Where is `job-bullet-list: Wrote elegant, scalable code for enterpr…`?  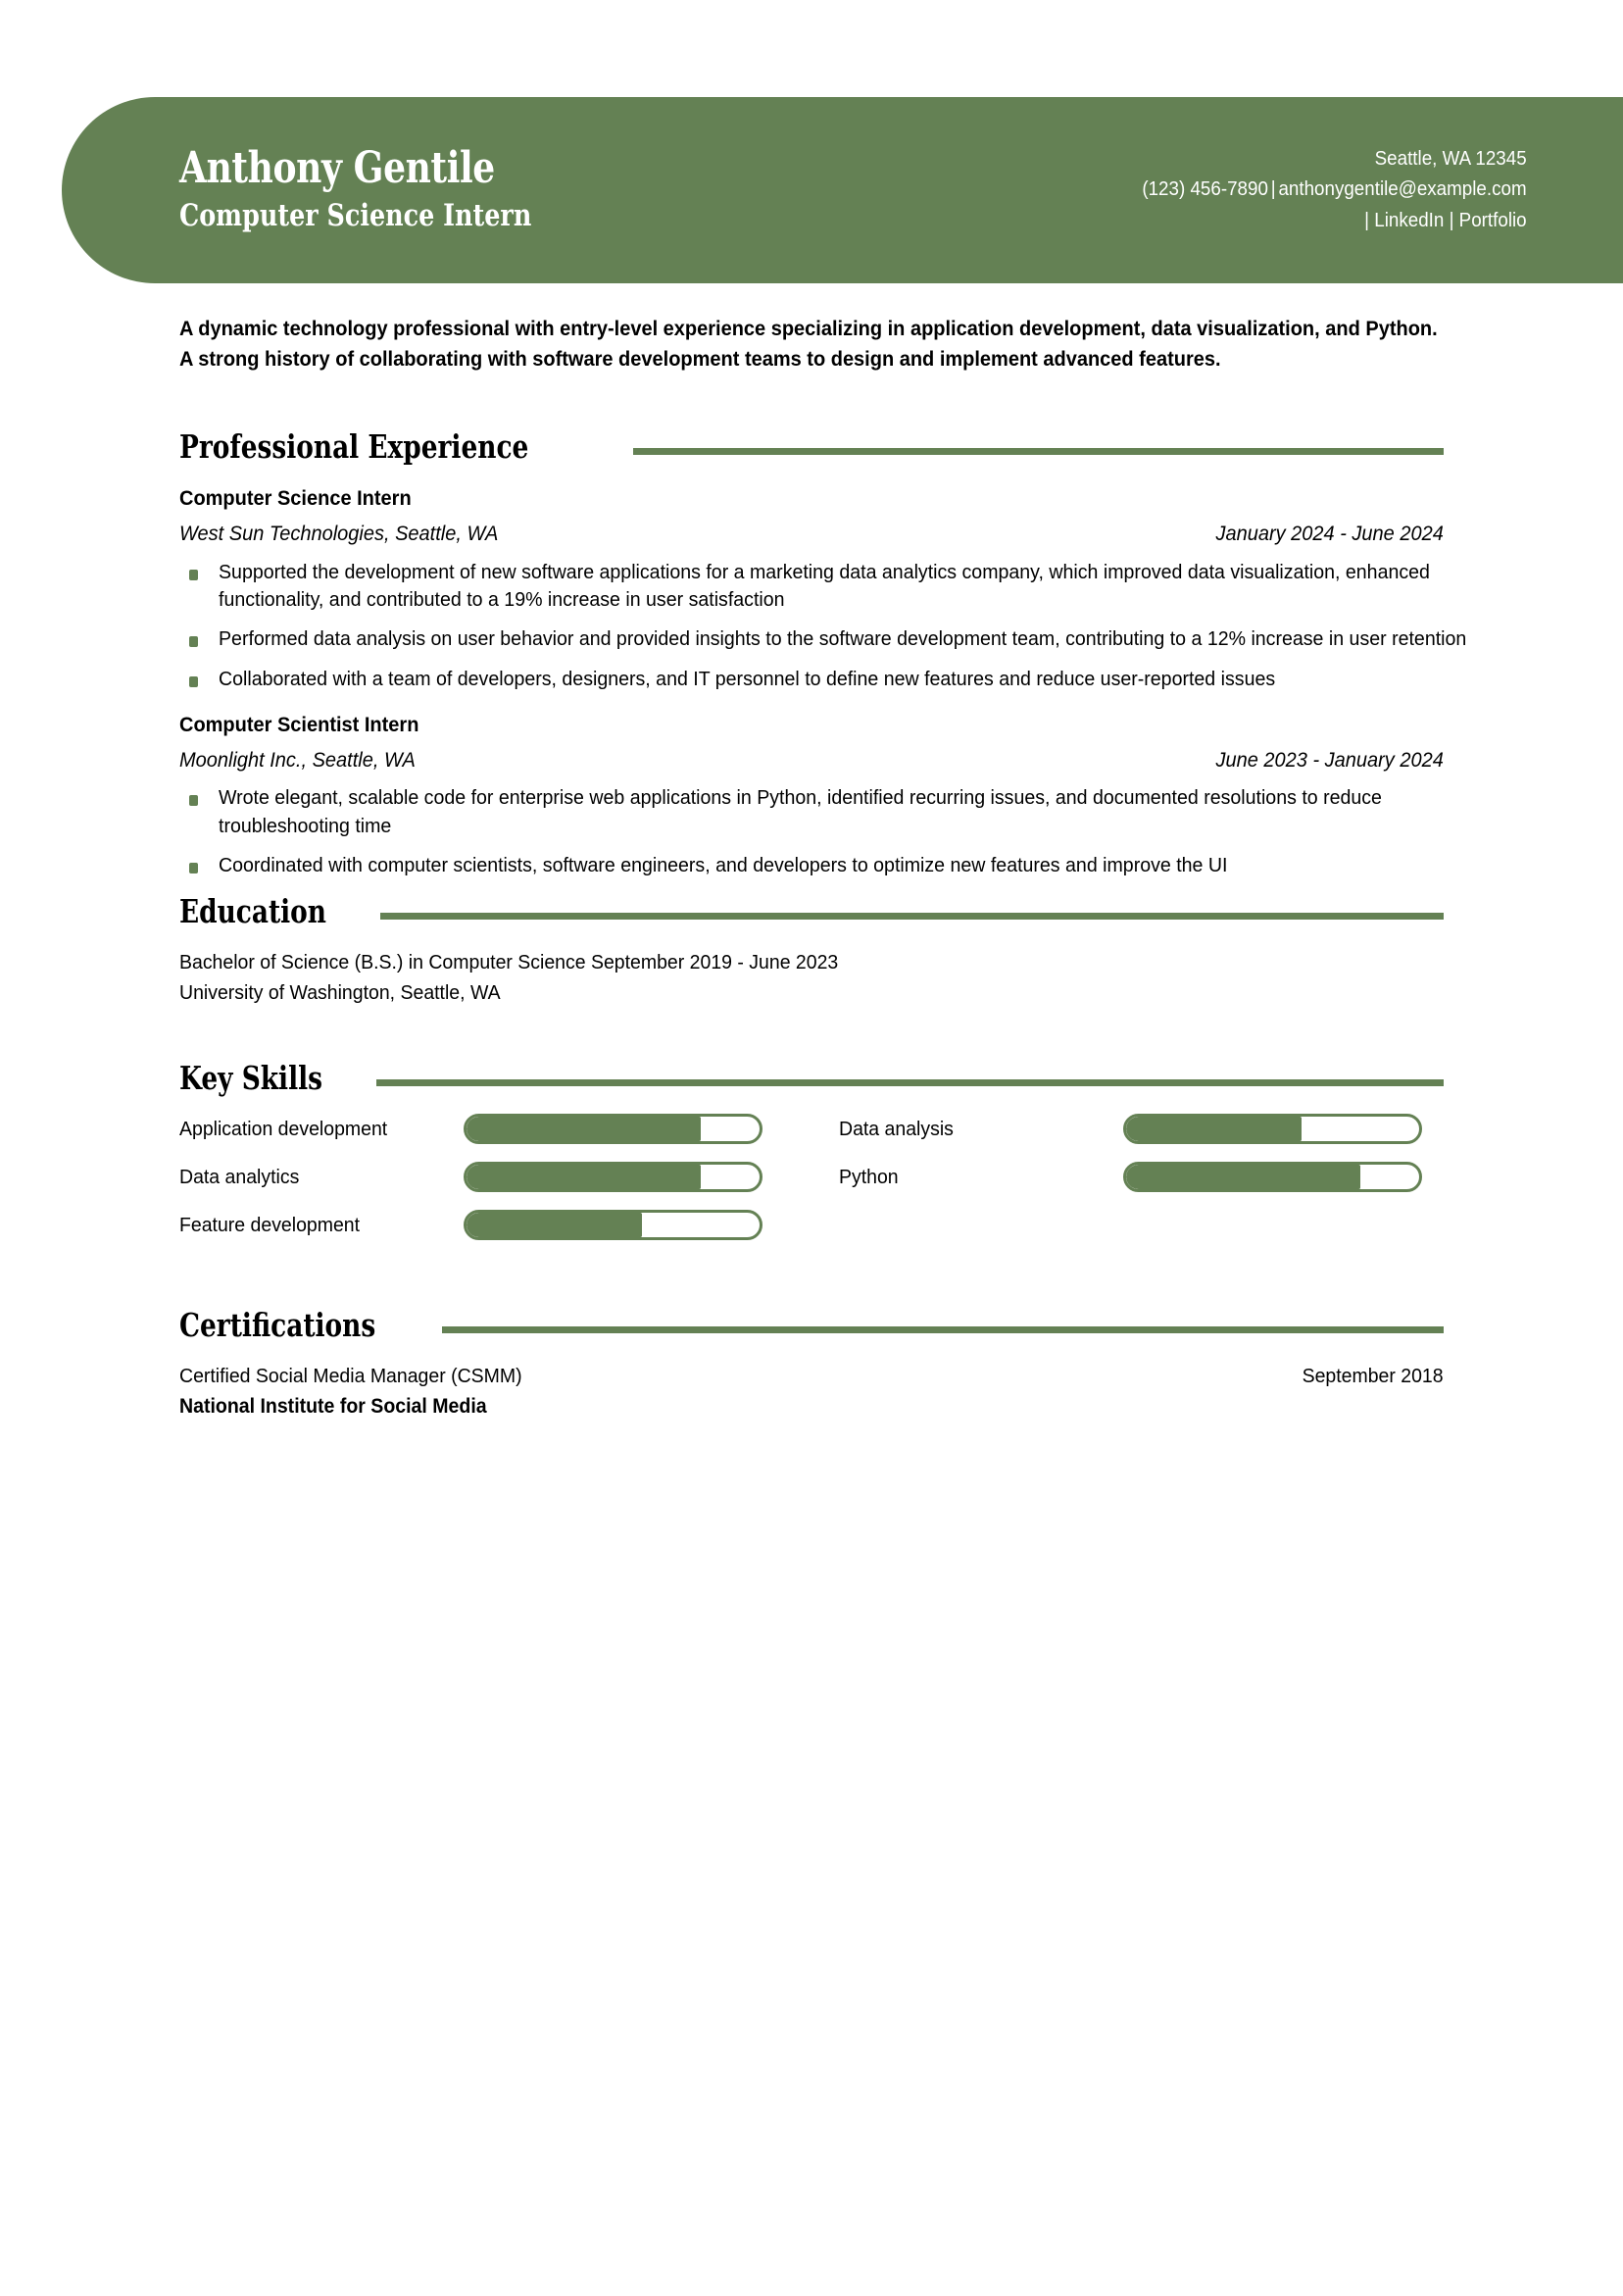
job-bullet-list: Wrote elegant, scalable code for enterpr… is located at coordinates (811, 831).